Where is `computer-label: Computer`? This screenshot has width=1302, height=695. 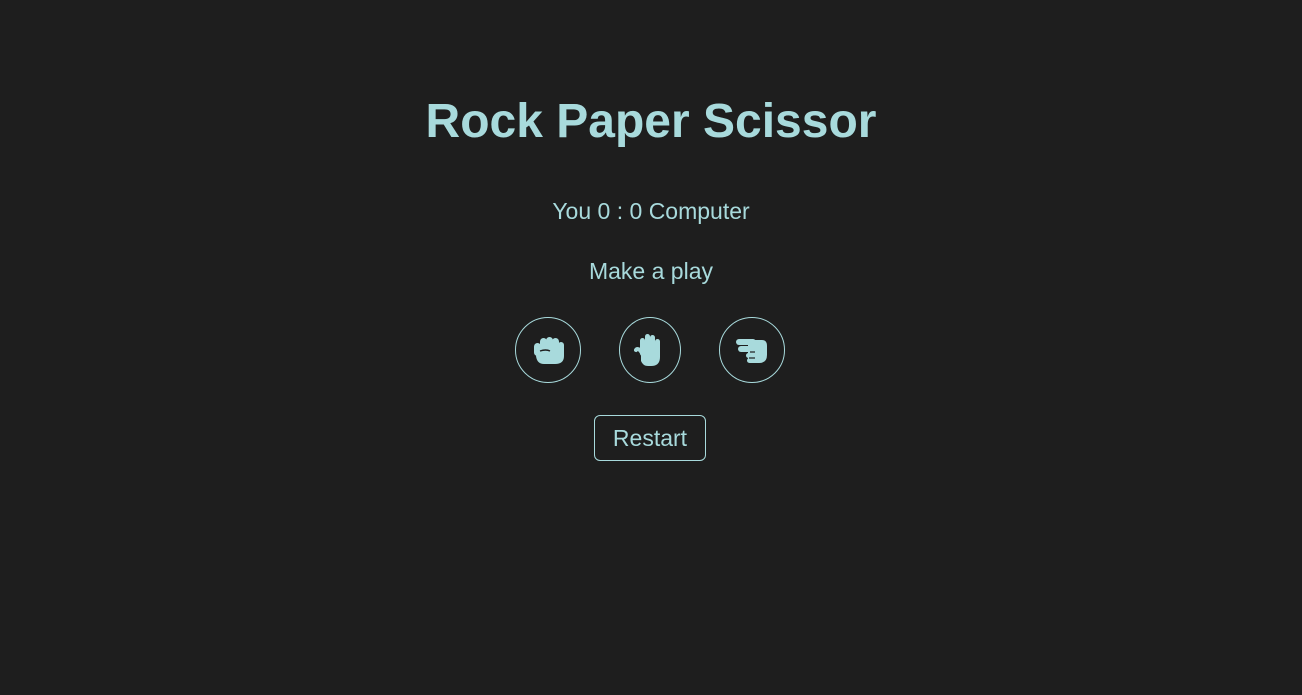
computer-label: Computer is located at coordinates (699, 211).